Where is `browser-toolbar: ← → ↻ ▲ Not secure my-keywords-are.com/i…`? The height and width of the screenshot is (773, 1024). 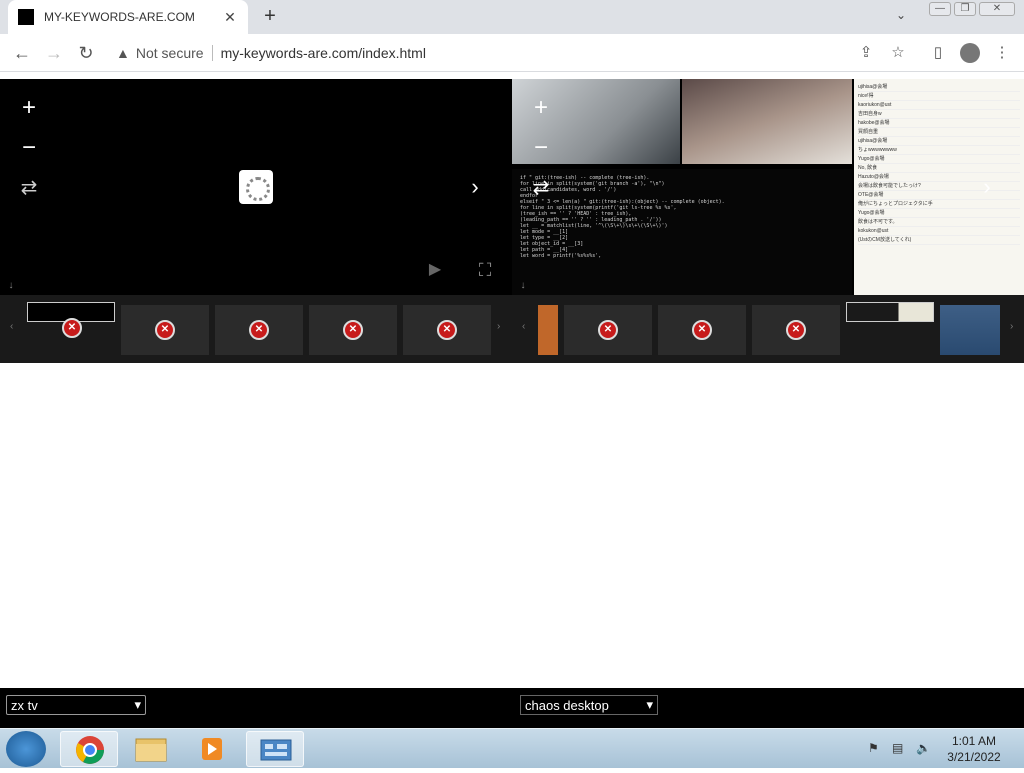 browser-toolbar: ← → ↻ ▲ Not secure my-keywords-are.com/i… is located at coordinates (512, 53).